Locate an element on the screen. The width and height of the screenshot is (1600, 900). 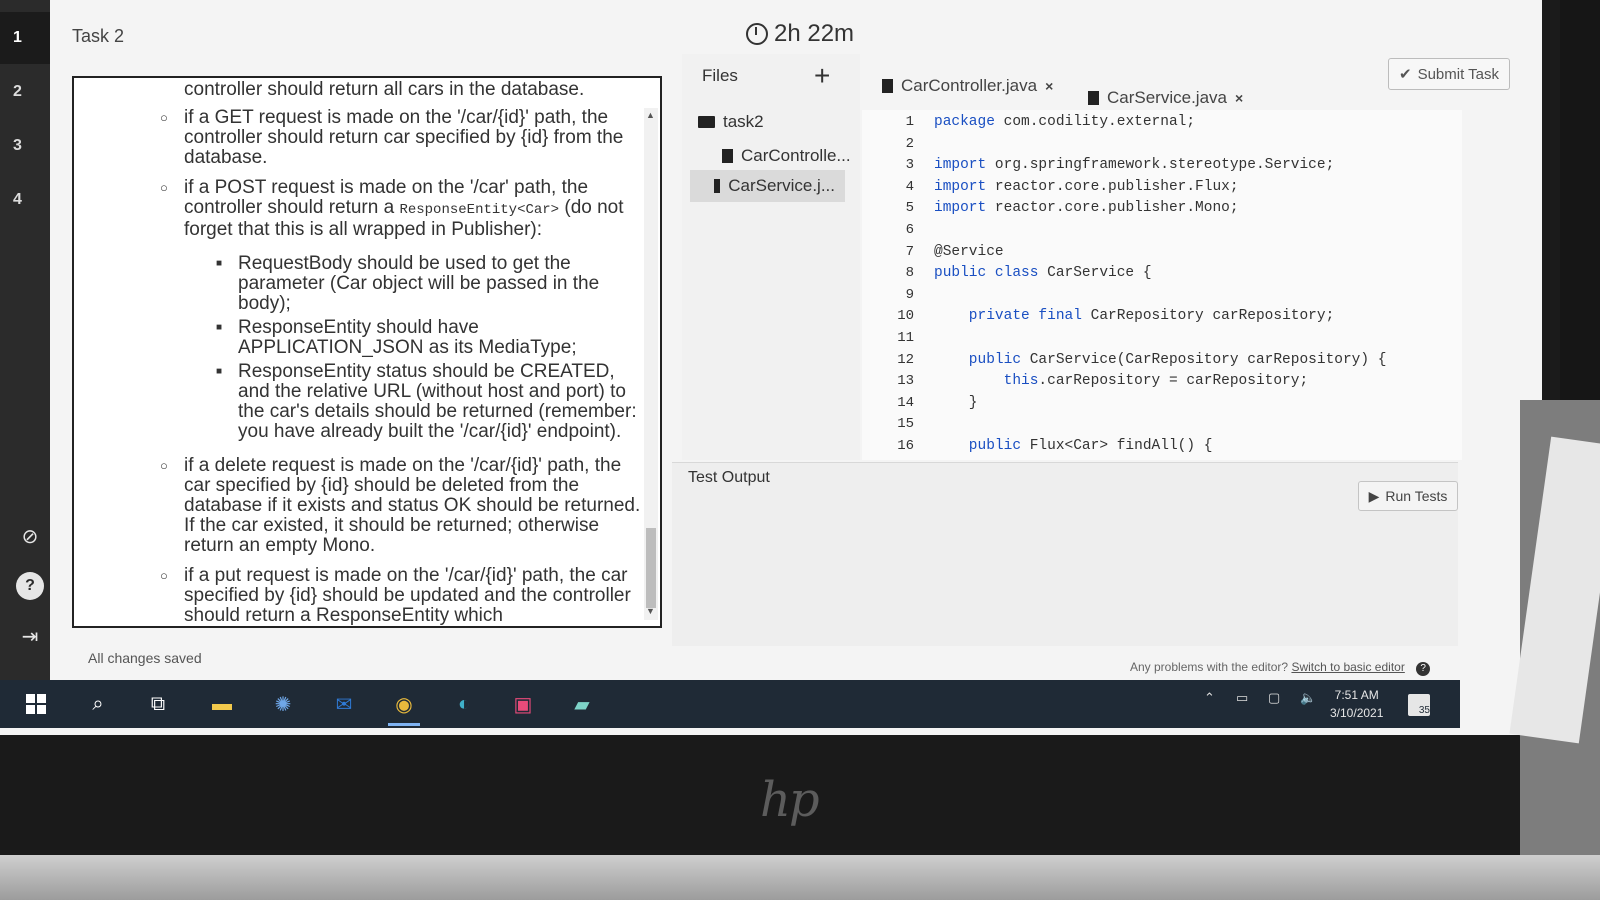
code-text: @Service is located at coordinates (969, 251).